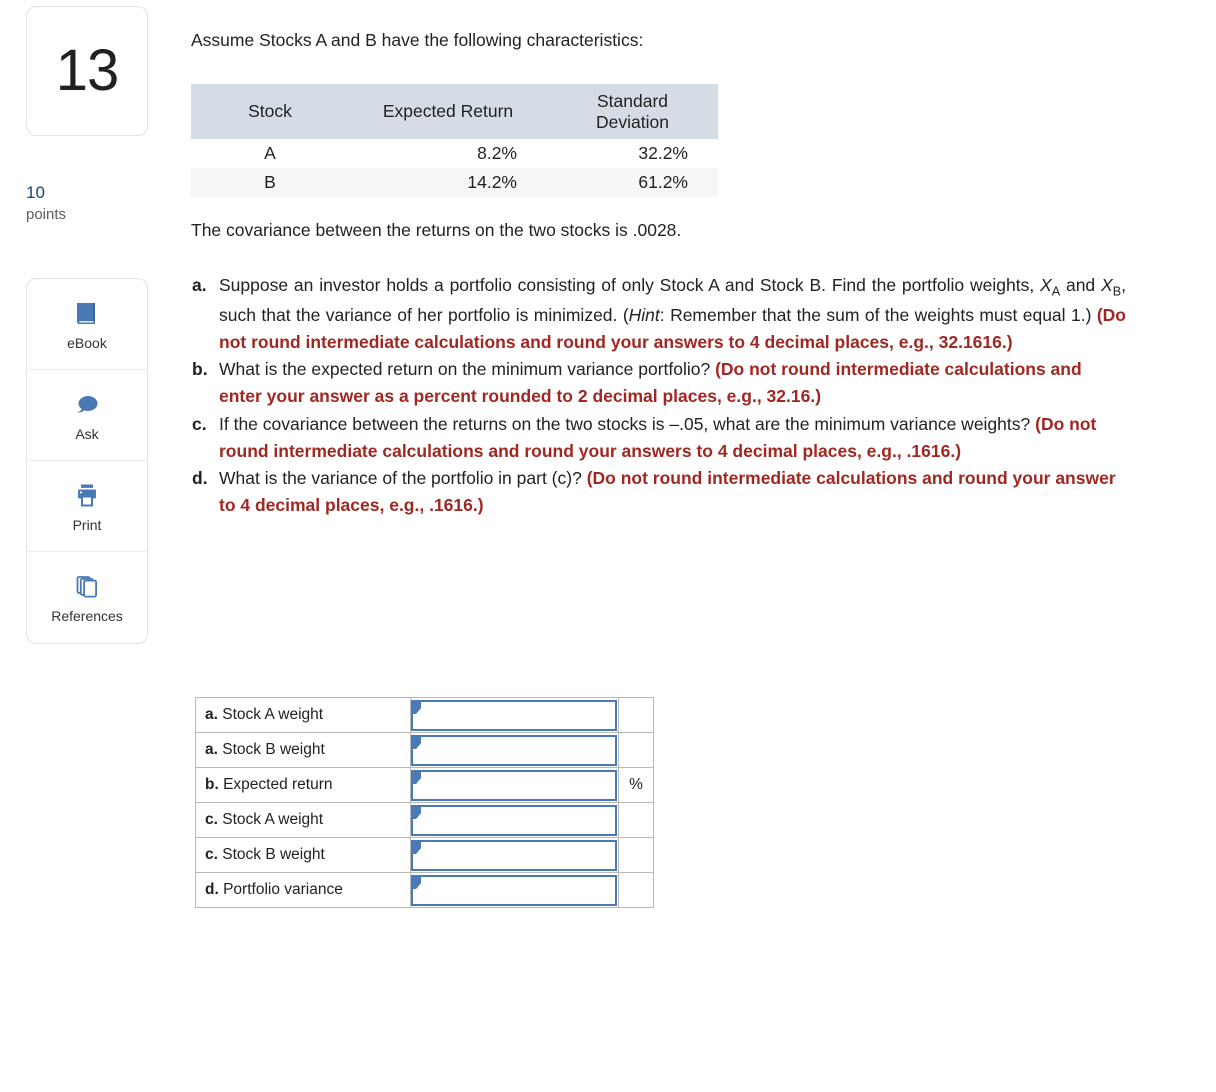 The image size is (1216, 1092). Describe the element at coordinates (1111, 287) in the screenshot. I see `part-a-variable-xb: XB` at that location.